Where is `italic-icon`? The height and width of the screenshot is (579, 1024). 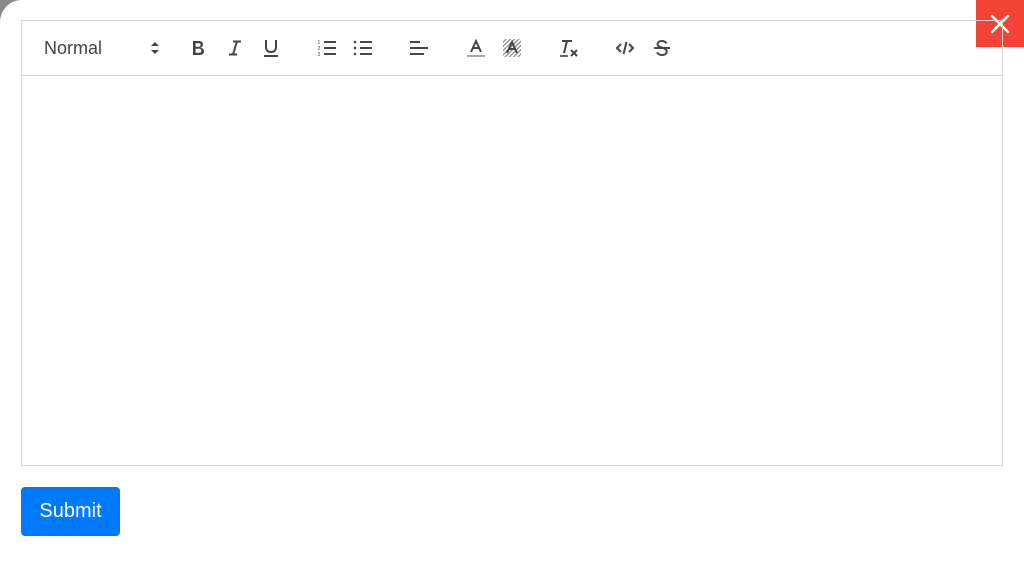 italic-icon is located at coordinates (235, 48).